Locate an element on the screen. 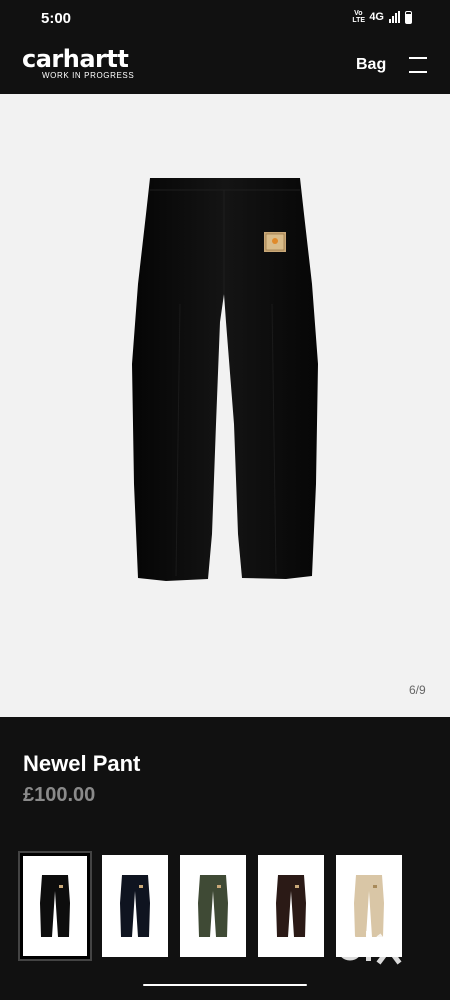 This screenshot has width=450, height=1000. thumbnail-black is located at coordinates (55, 906).